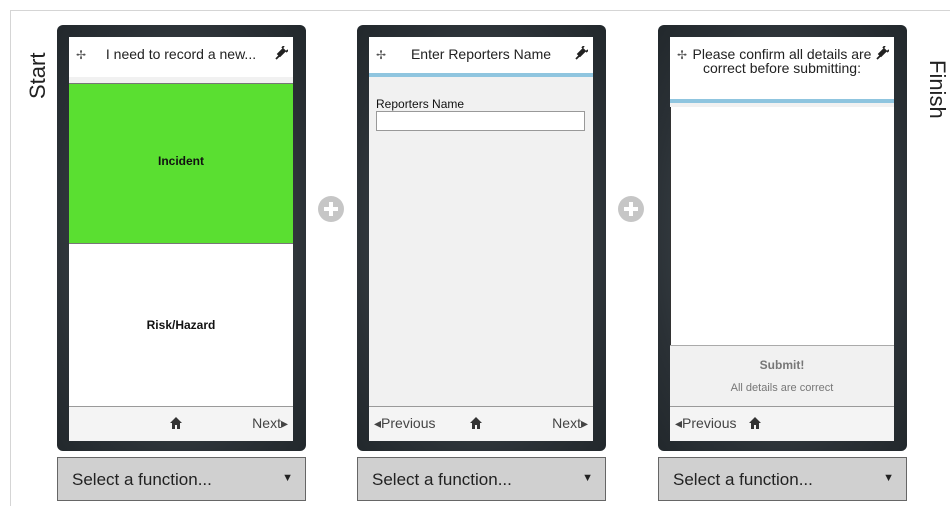 This screenshot has height=506, width=950. I want to click on option-label: Risk/Hazard, so click(181, 325).